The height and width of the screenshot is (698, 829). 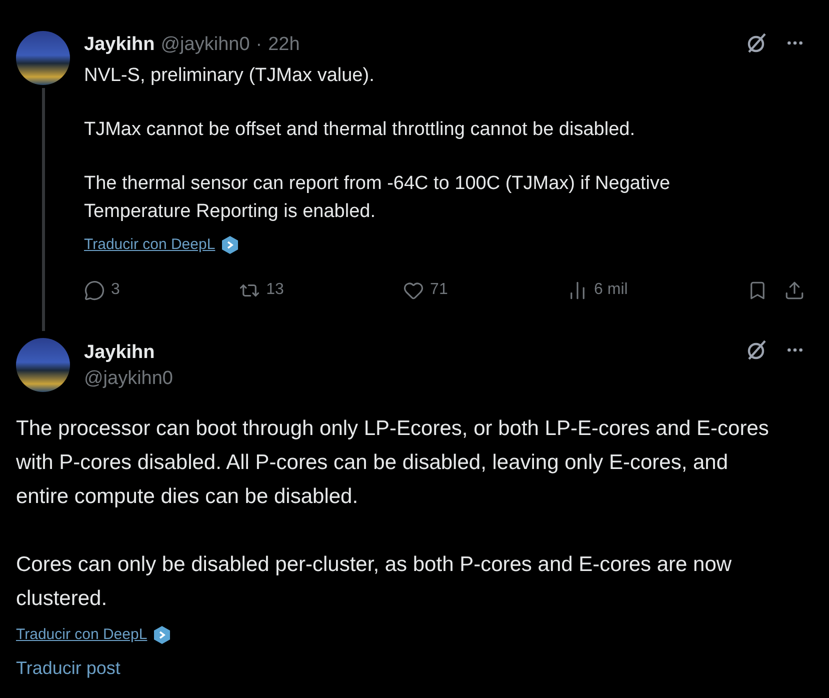 What do you see at coordinates (360, 130) in the screenshot?
I see `post-text: TJMax cannot be offset and thermal throttling cannot be disabled.` at bounding box center [360, 130].